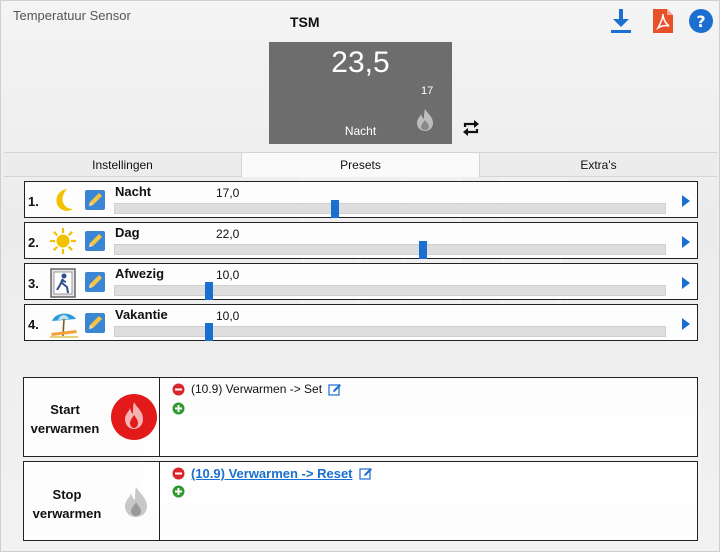 The width and height of the screenshot is (720, 552). I want to click on download-button, so click(621, 21).